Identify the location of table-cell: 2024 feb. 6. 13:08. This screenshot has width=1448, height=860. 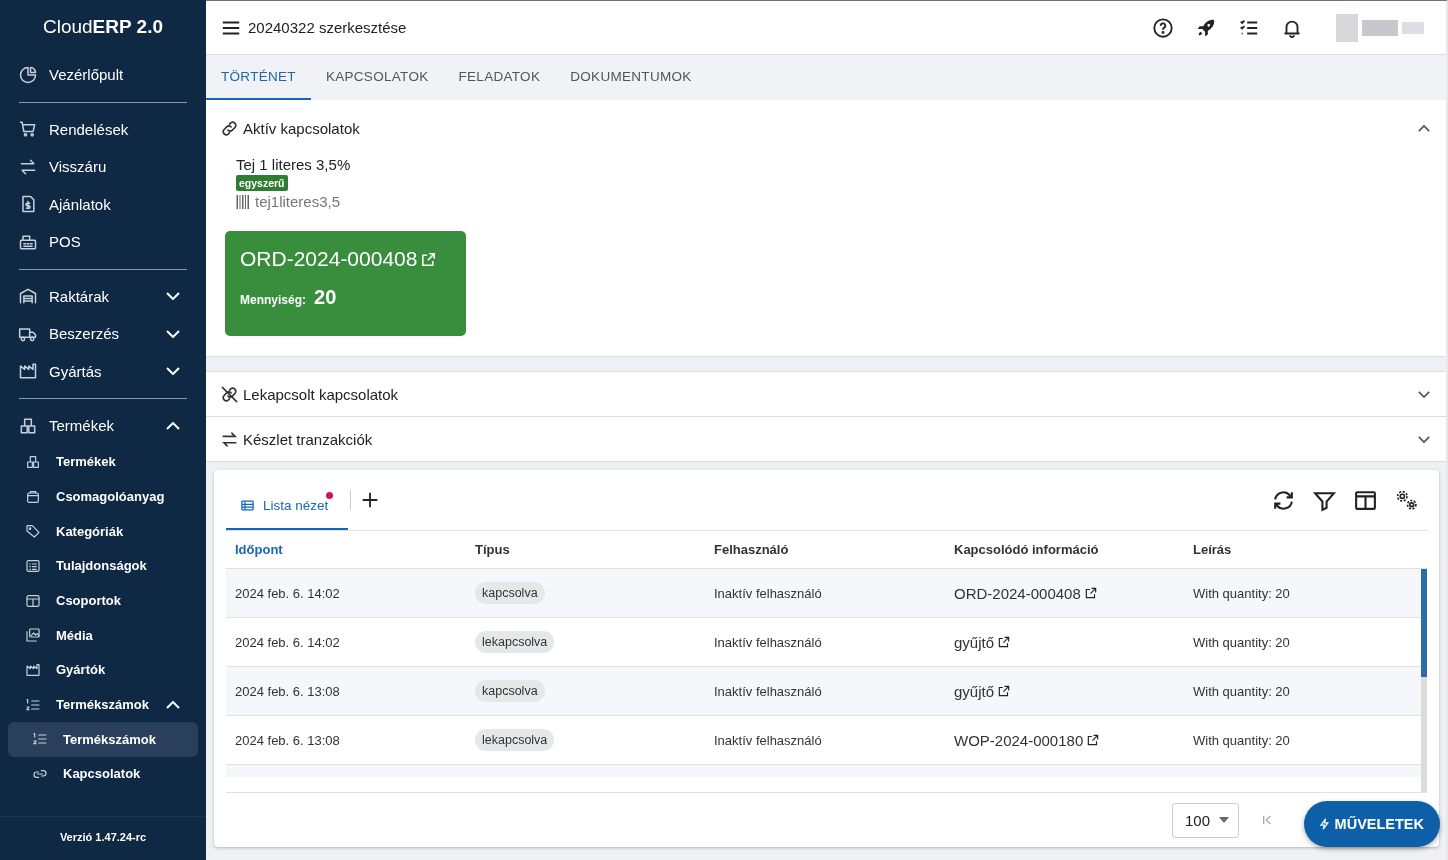
(287, 691).